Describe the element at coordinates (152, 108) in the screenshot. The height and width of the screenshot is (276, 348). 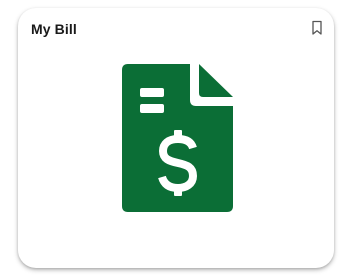
I see `bill-line-bottom` at that location.